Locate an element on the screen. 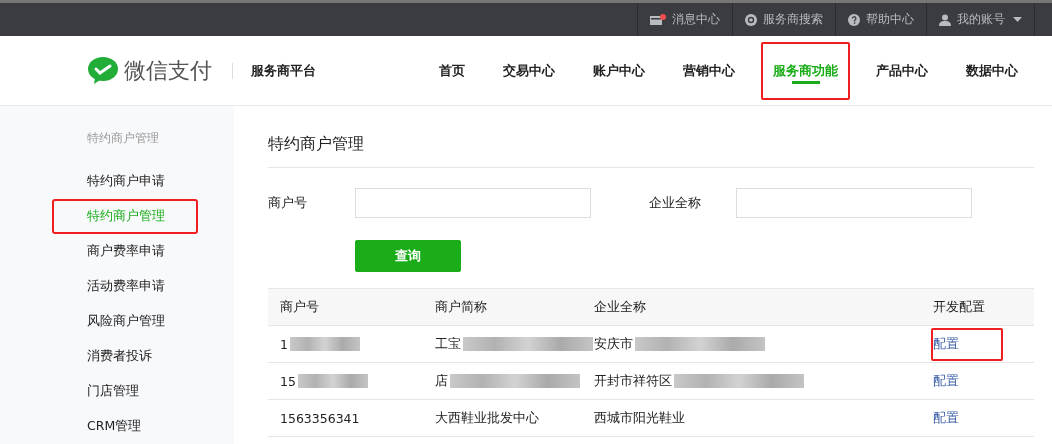  nav-tab: 营销中心 is located at coordinates (709, 70).